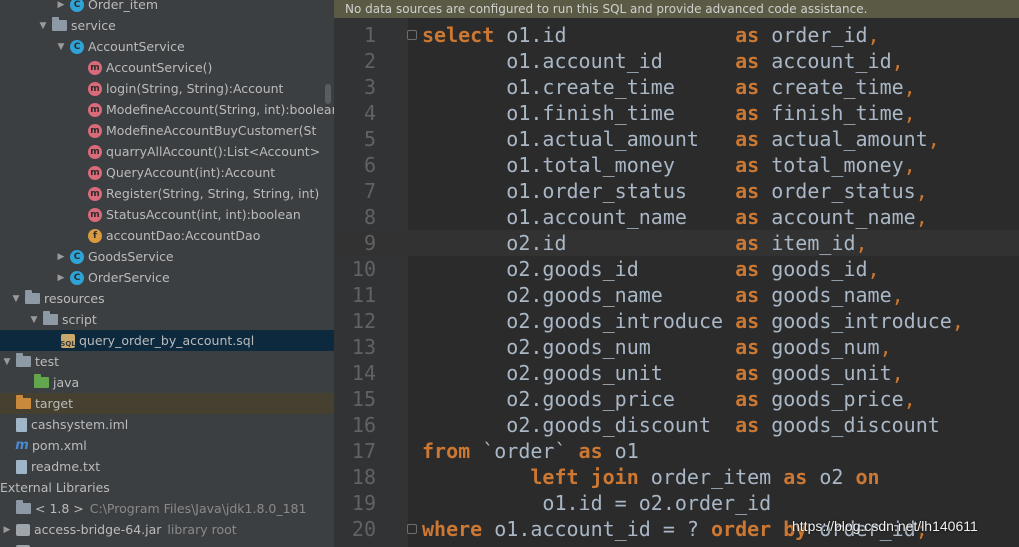 The height and width of the screenshot is (547, 1019). What do you see at coordinates (167, 172) in the screenshot?
I see `tree-item: m QueryAccount(int):Account` at bounding box center [167, 172].